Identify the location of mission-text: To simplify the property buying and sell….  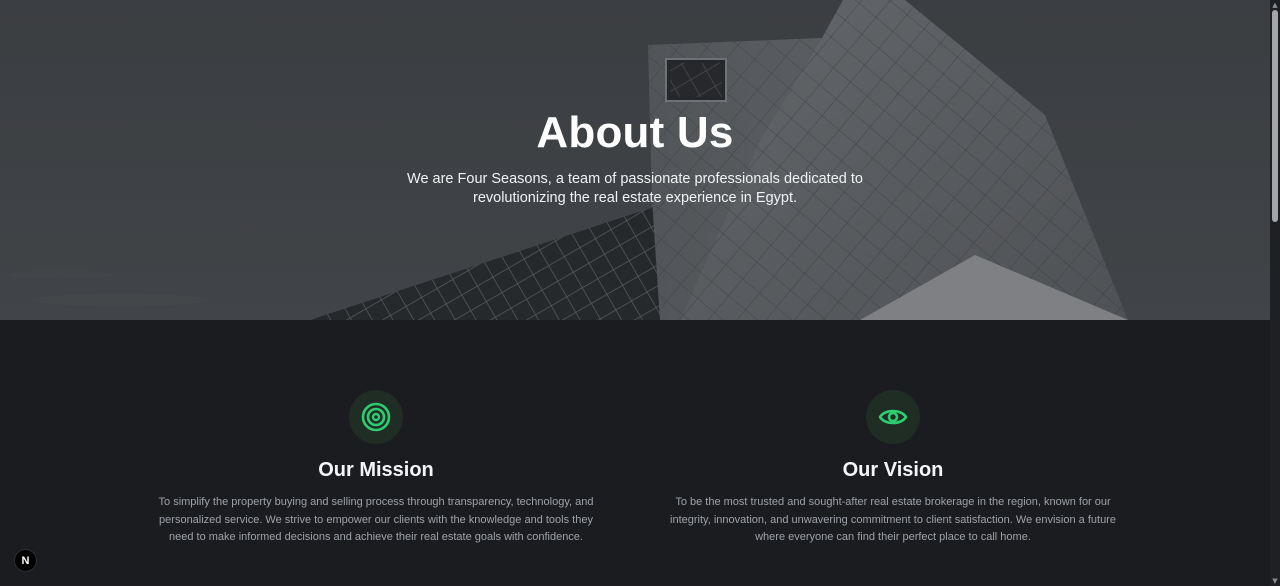
(376, 519).